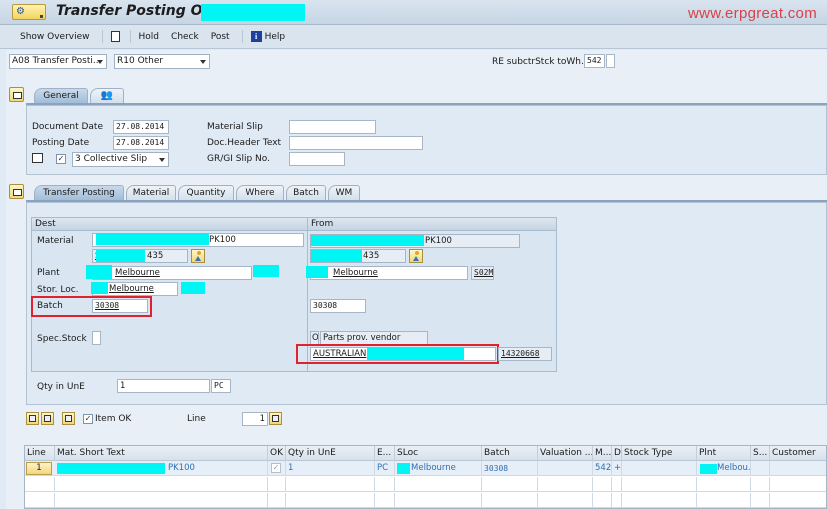 The height and width of the screenshot is (509, 827). Describe the element at coordinates (55, 37) in the screenshot. I see `show-overview-button: Show Overview` at that location.